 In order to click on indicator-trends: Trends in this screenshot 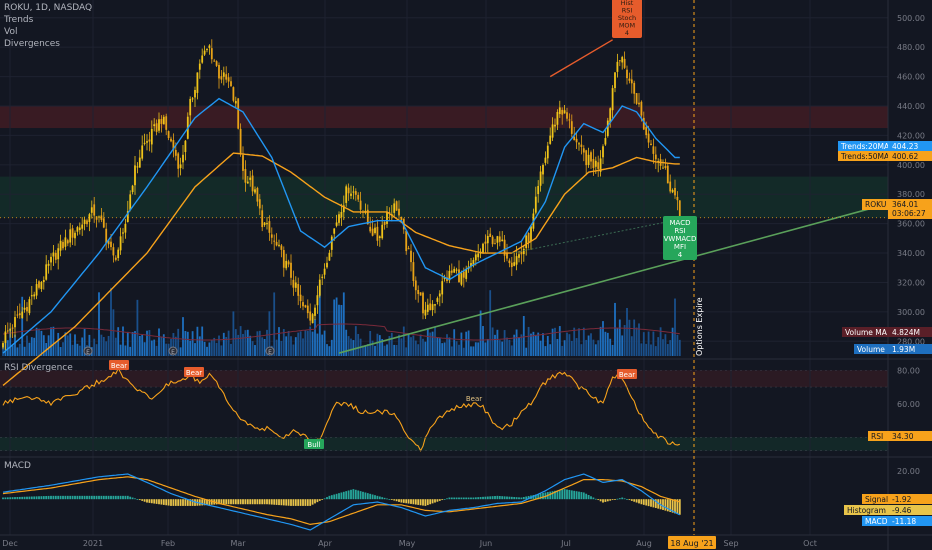, I will do `click(18, 20)`.